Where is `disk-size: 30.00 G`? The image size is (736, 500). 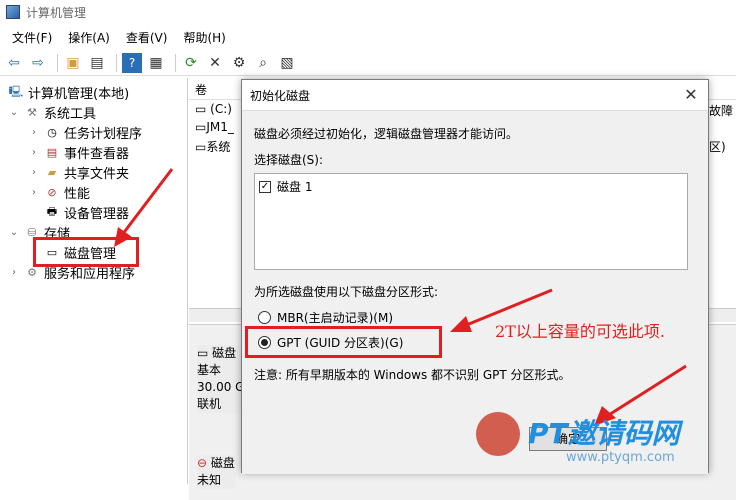 disk-size: 30.00 G is located at coordinates (221, 387).